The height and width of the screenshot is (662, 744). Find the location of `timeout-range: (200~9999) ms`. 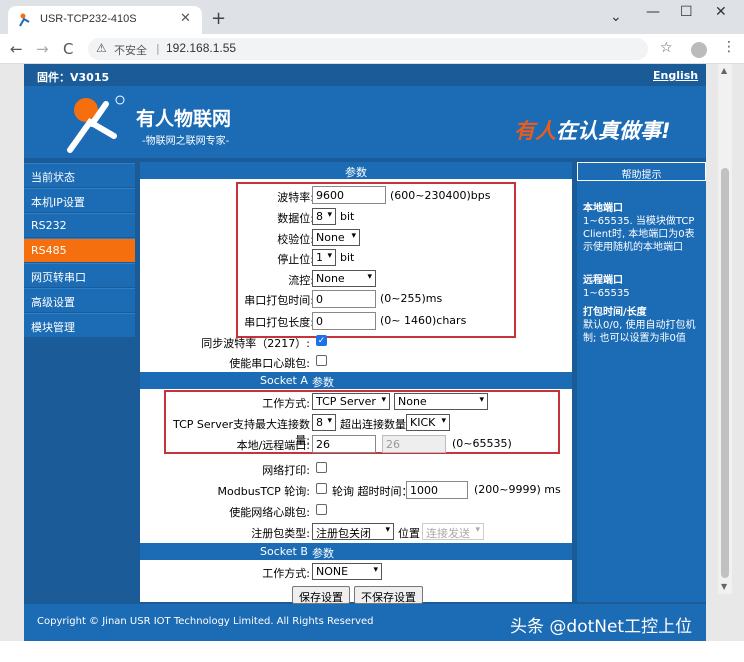

timeout-range: (200~9999) ms is located at coordinates (517, 489).